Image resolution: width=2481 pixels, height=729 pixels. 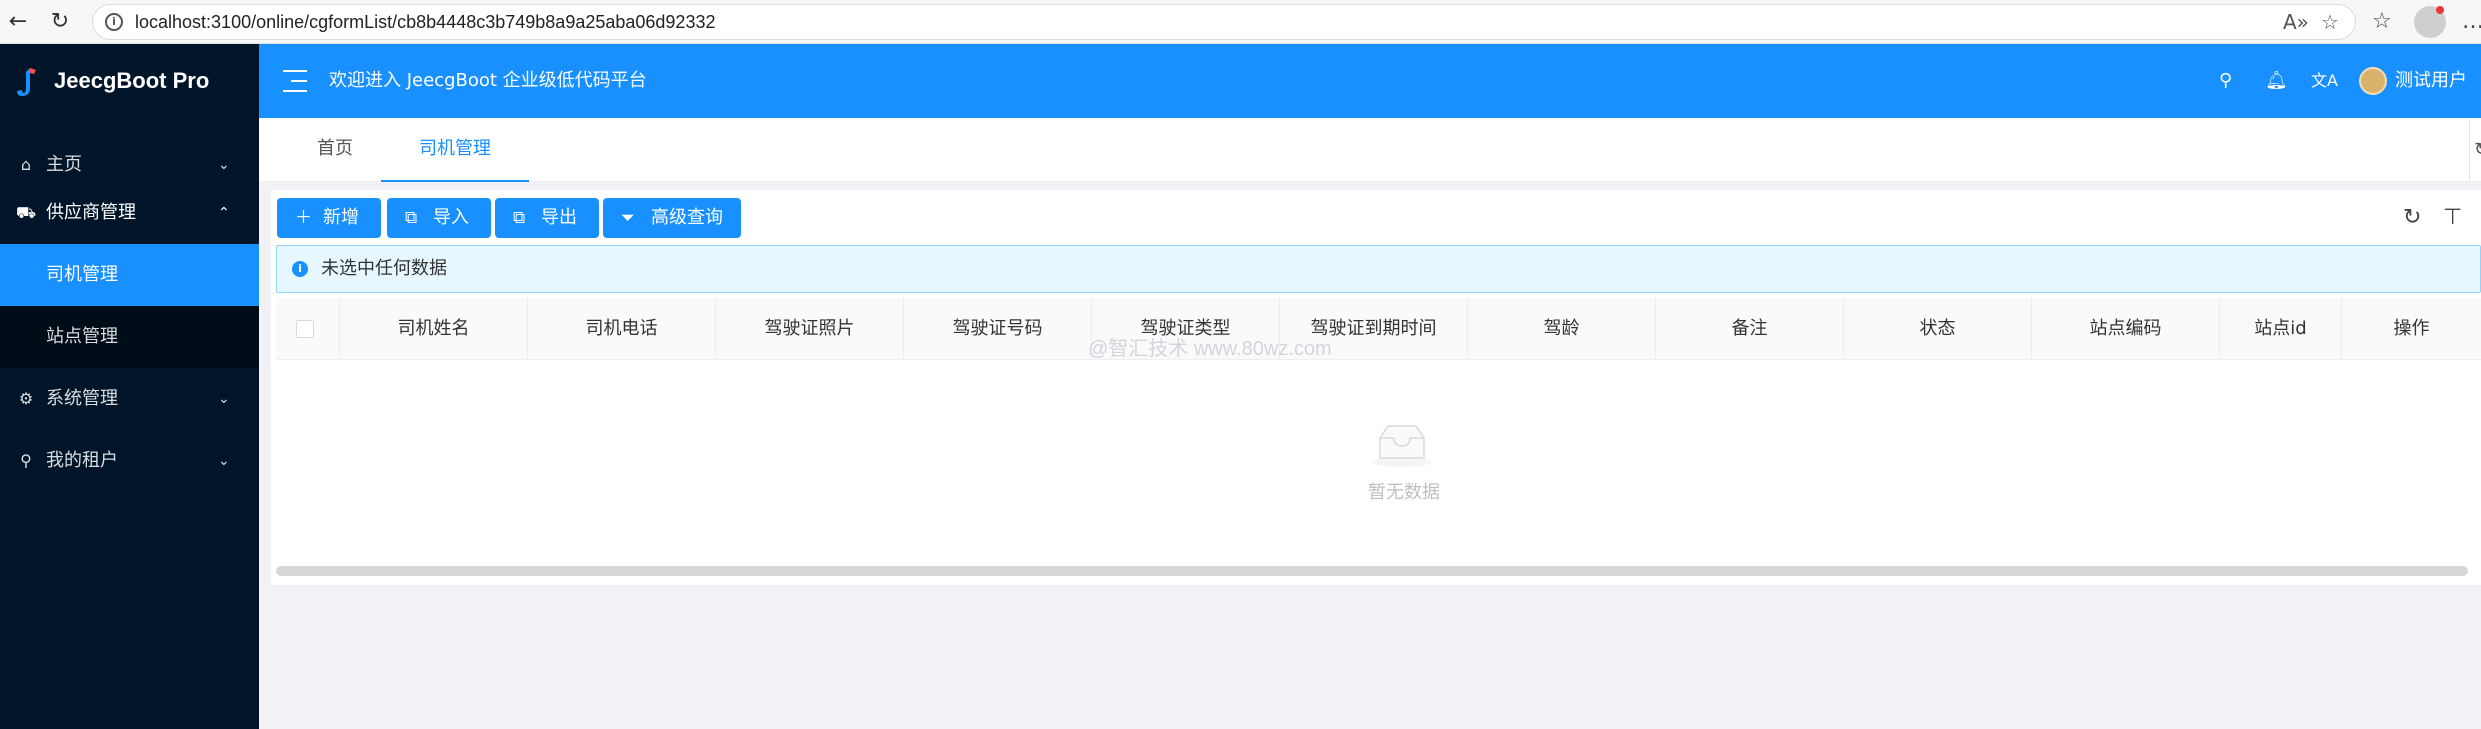 I want to click on top-header: 欢迎进入 JeecgBoot 企业级低代码平台 ⚲ 🔔︎ 文A 测试用户, so click(x=1370, y=81).